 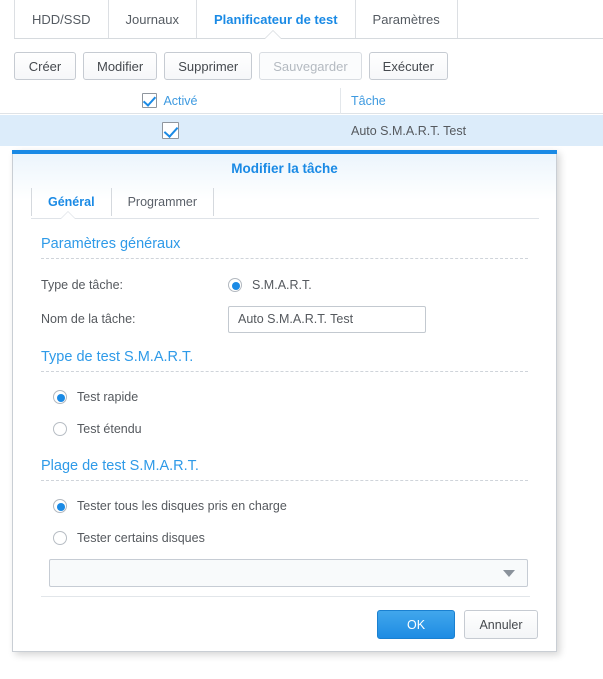 What do you see at coordinates (214, 202) in the screenshot?
I see `dialog-tab-end-divider` at bounding box center [214, 202].